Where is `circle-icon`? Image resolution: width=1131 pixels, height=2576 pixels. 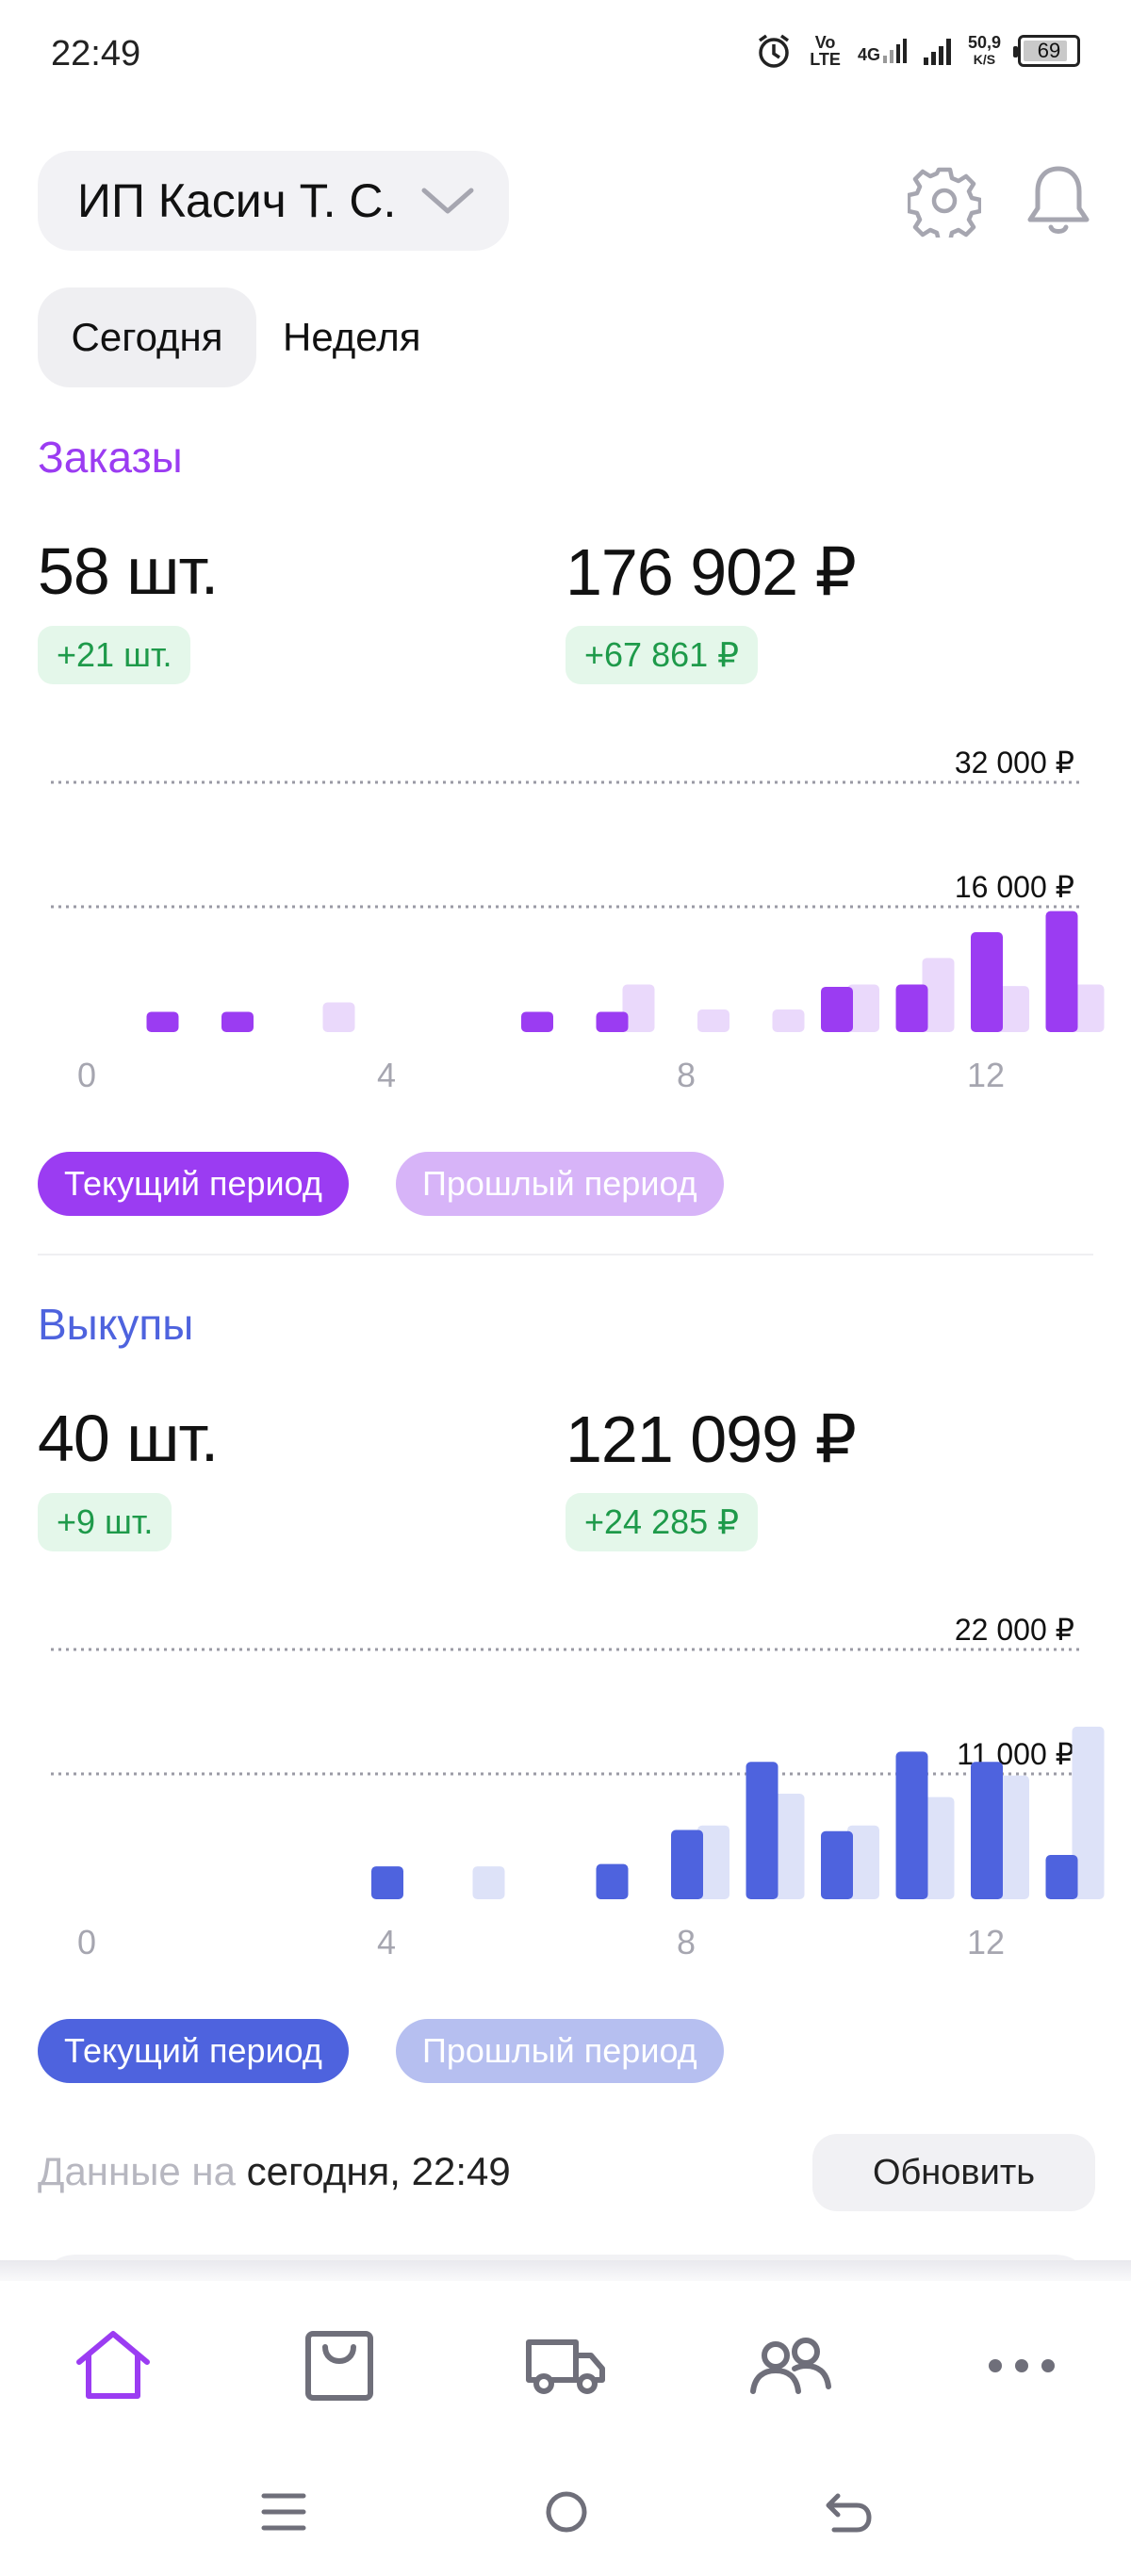 circle-icon is located at coordinates (566, 2512).